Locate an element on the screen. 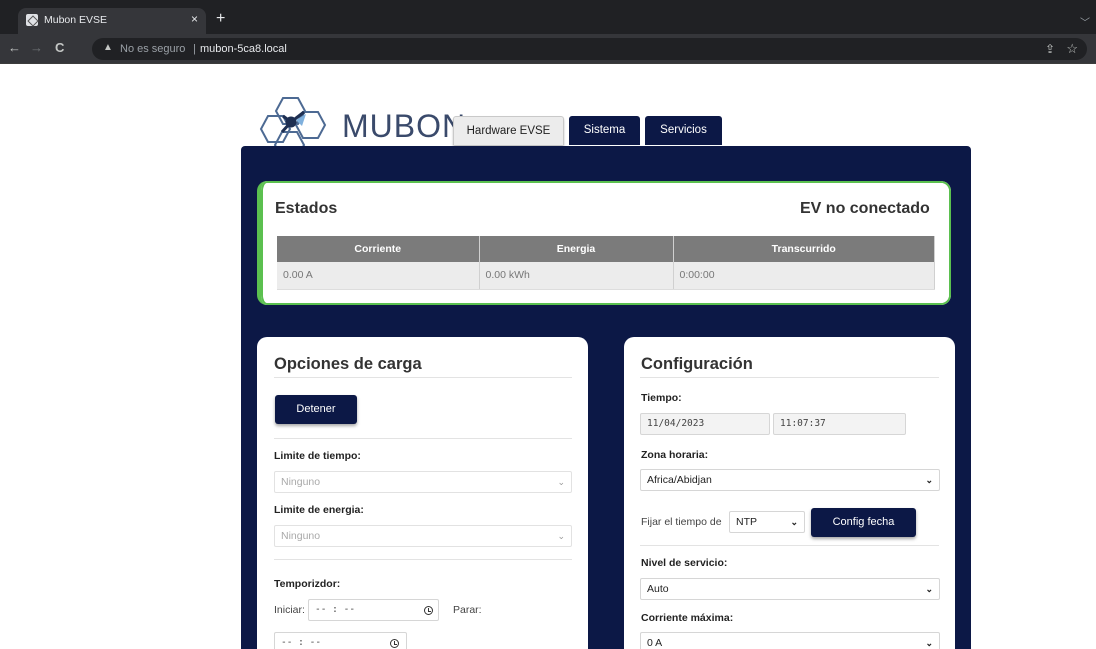 This screenshot has height=649, width=1096. address-bar: ▲ No es seguro | mubon-5ca8.local ⇪ ☆ is located at coordinates (589, 49).